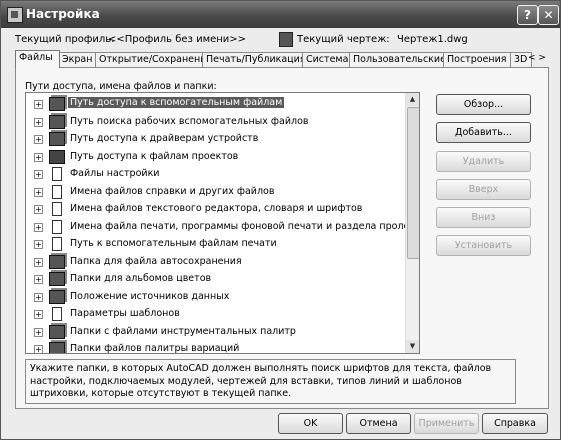 The width and height of the screenshot is (561, 440). Describe the element at coordinates (15, 15) in the screenshot. I see `app-icon` at that location.